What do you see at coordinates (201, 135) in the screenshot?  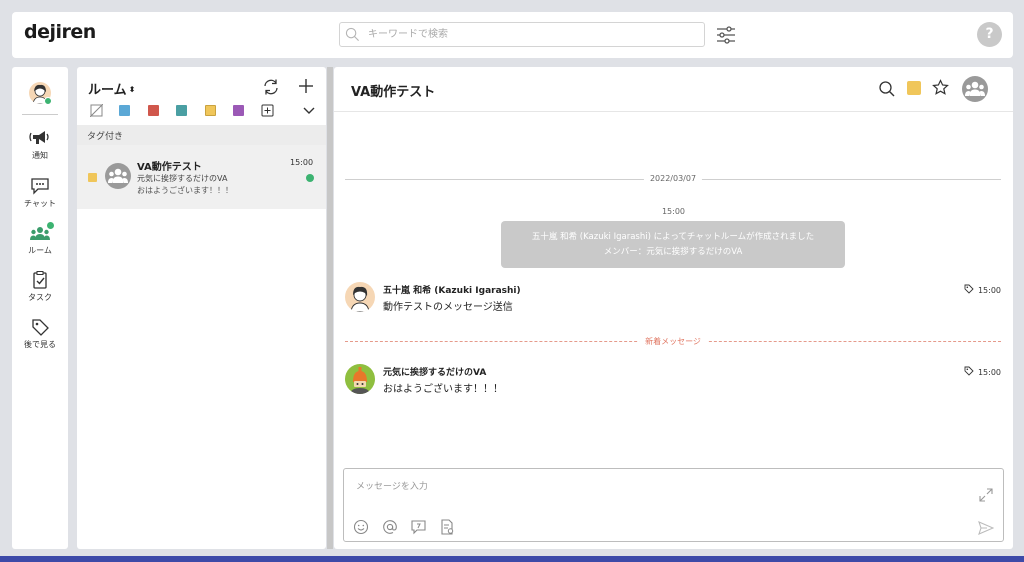 I see `section-header-tagged: タグ付き` at bounding box center [201, 135].